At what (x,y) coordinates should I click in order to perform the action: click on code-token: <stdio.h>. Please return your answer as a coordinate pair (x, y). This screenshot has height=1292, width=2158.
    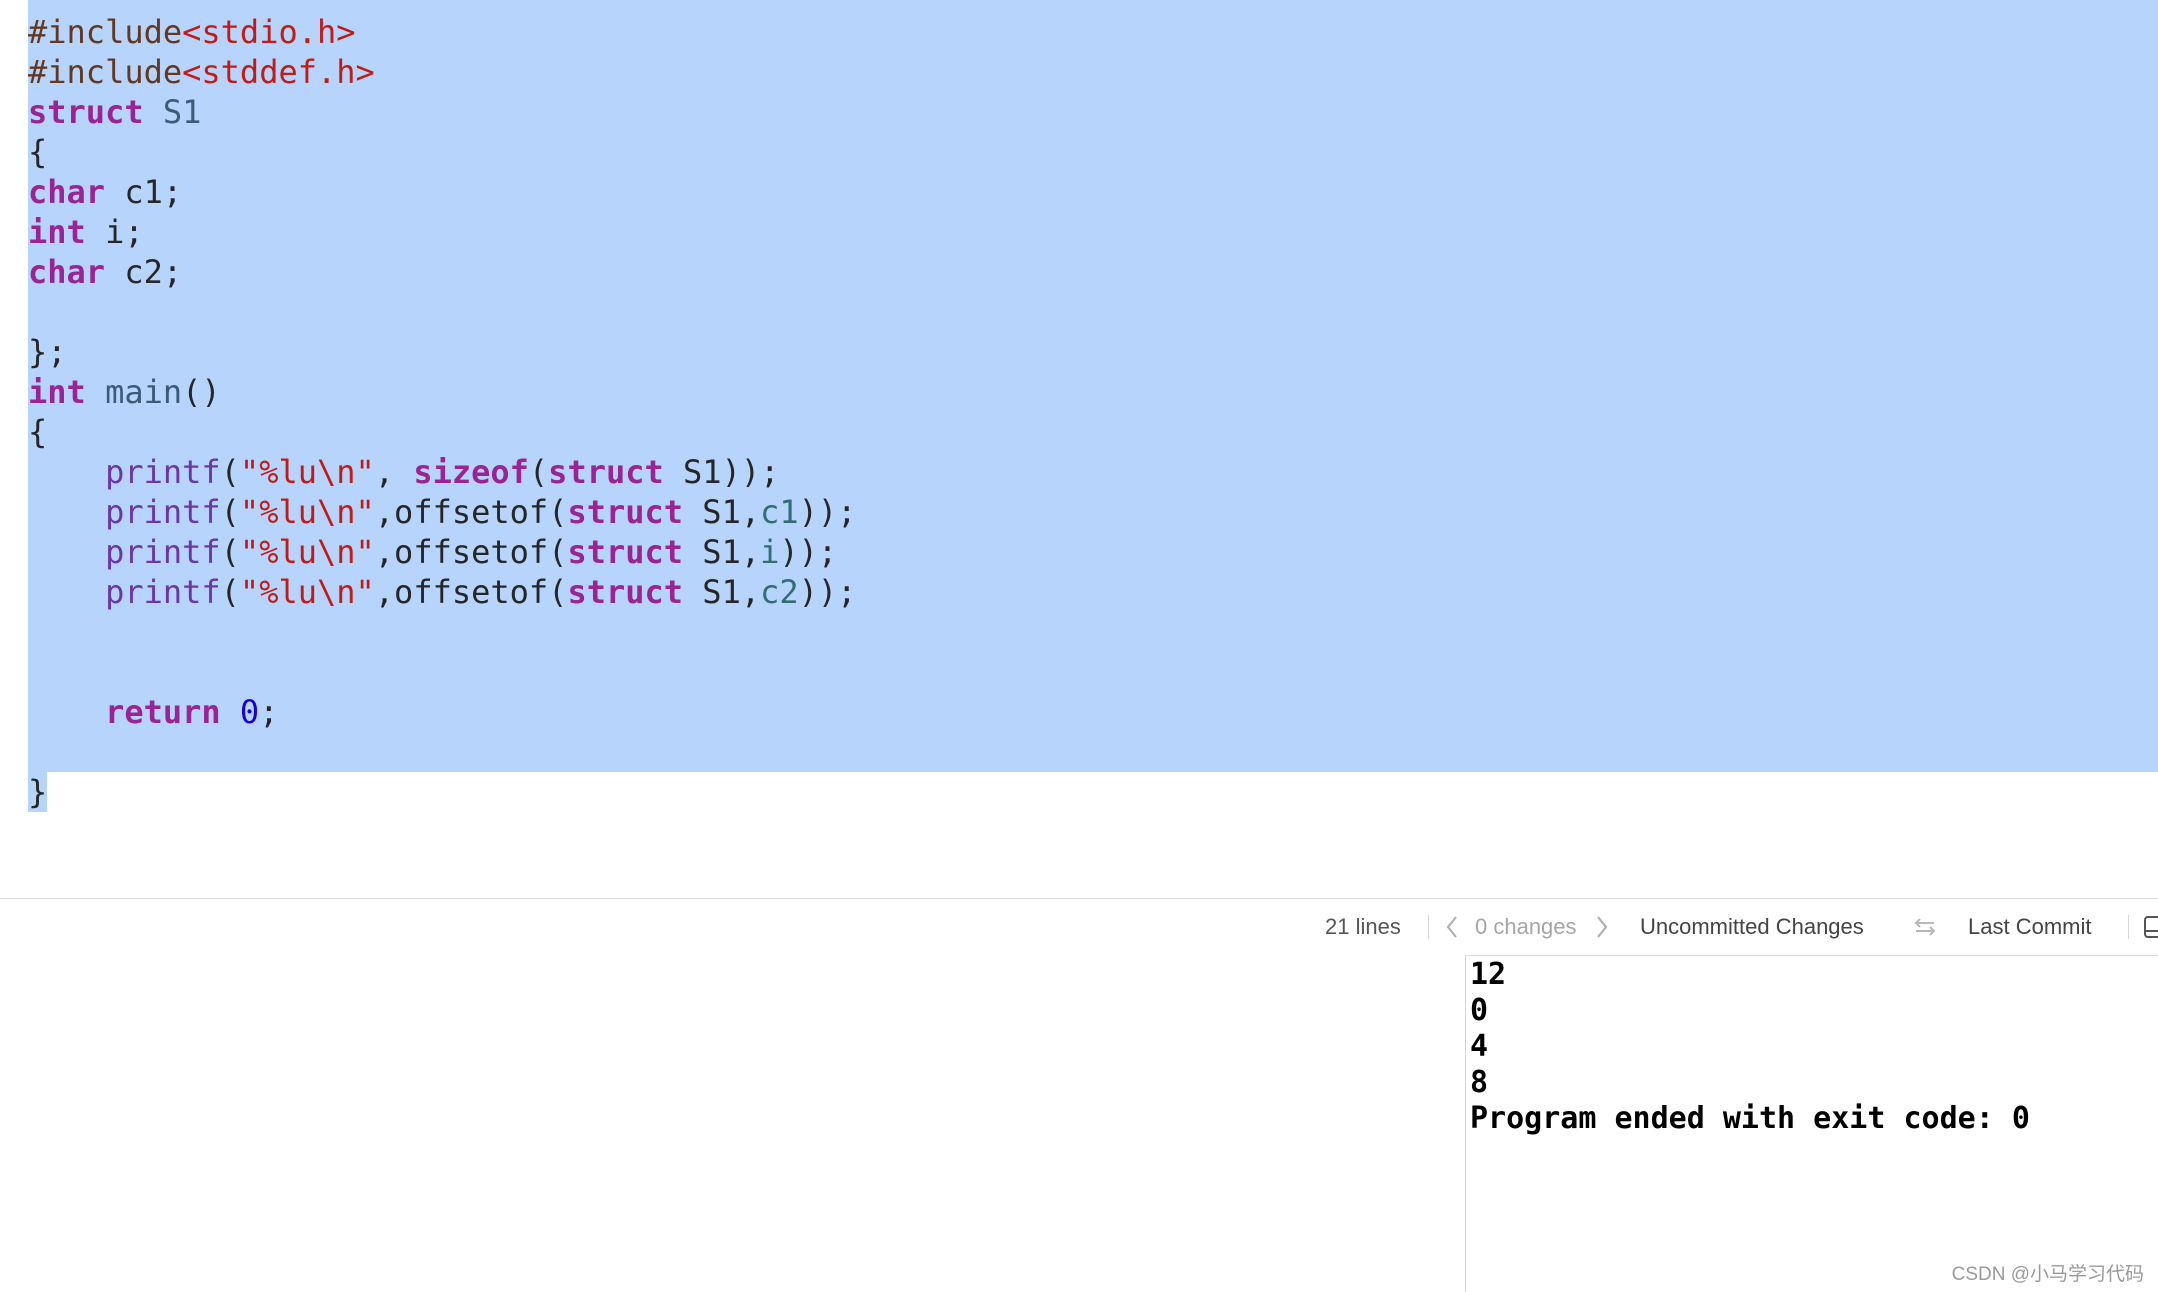
    Looking at the image, I should click on (269, 32).